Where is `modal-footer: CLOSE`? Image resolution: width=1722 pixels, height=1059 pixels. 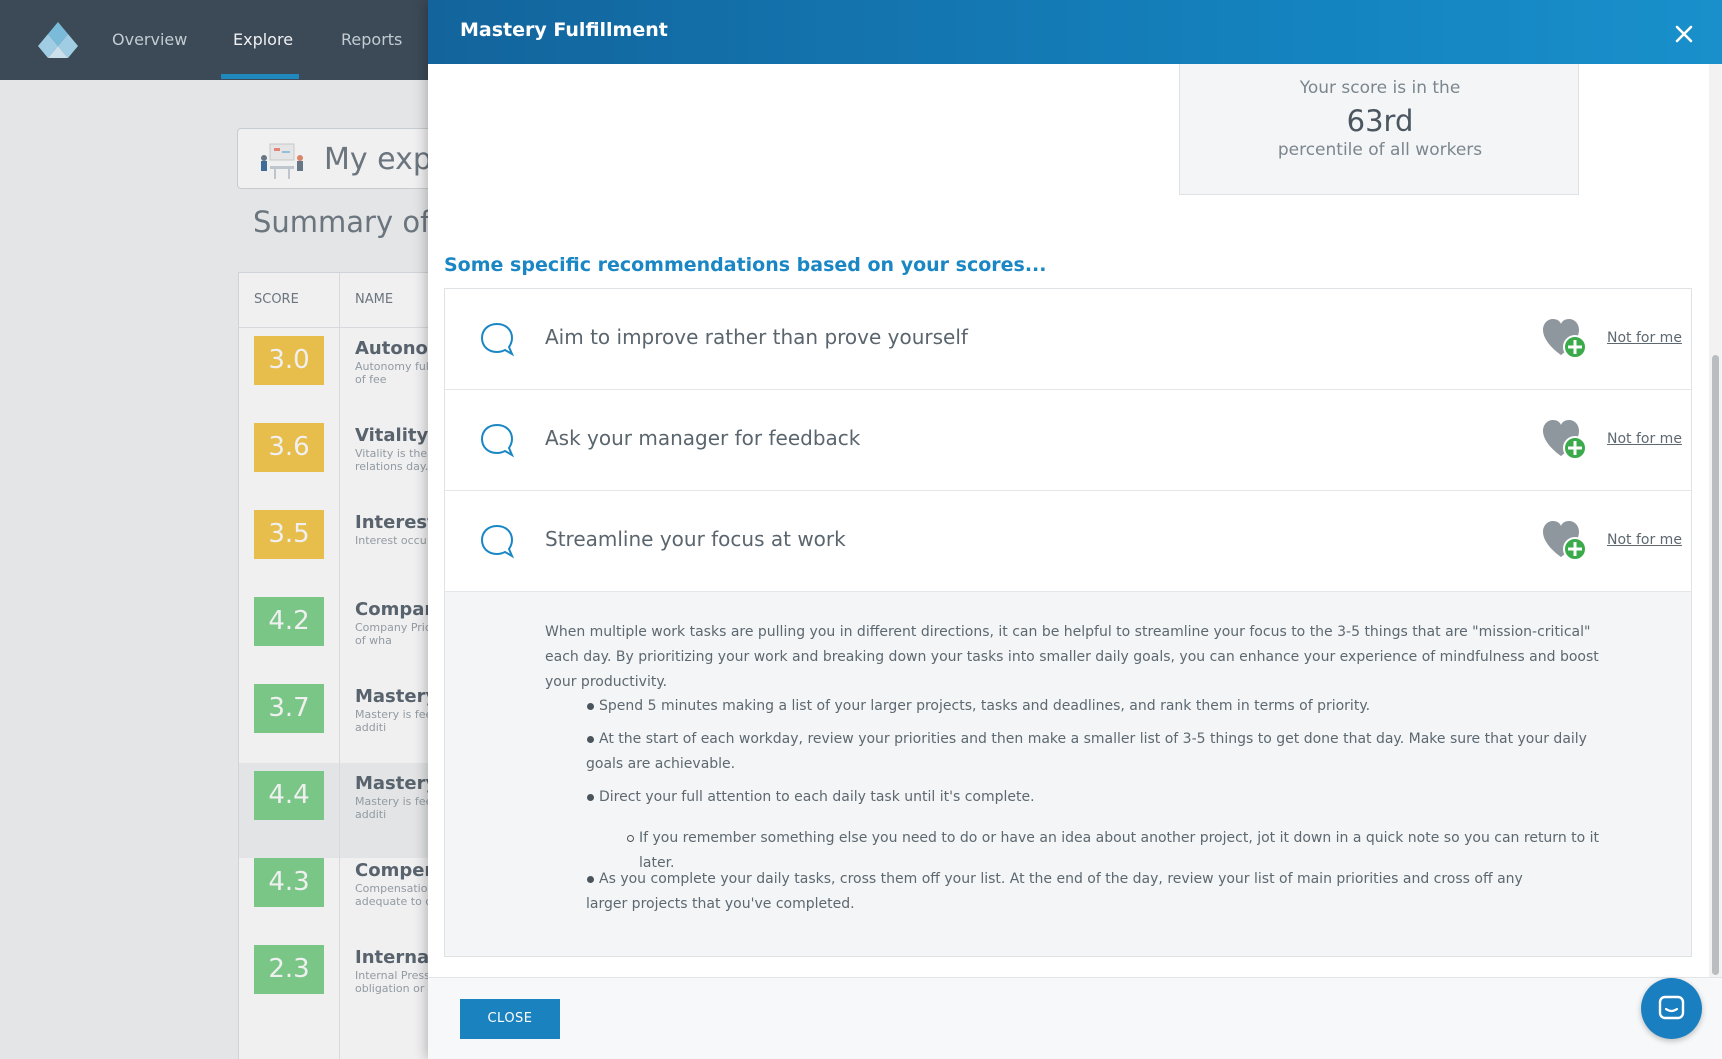 modal-footer: CLOSE is located at coordinates (1075, 1018).